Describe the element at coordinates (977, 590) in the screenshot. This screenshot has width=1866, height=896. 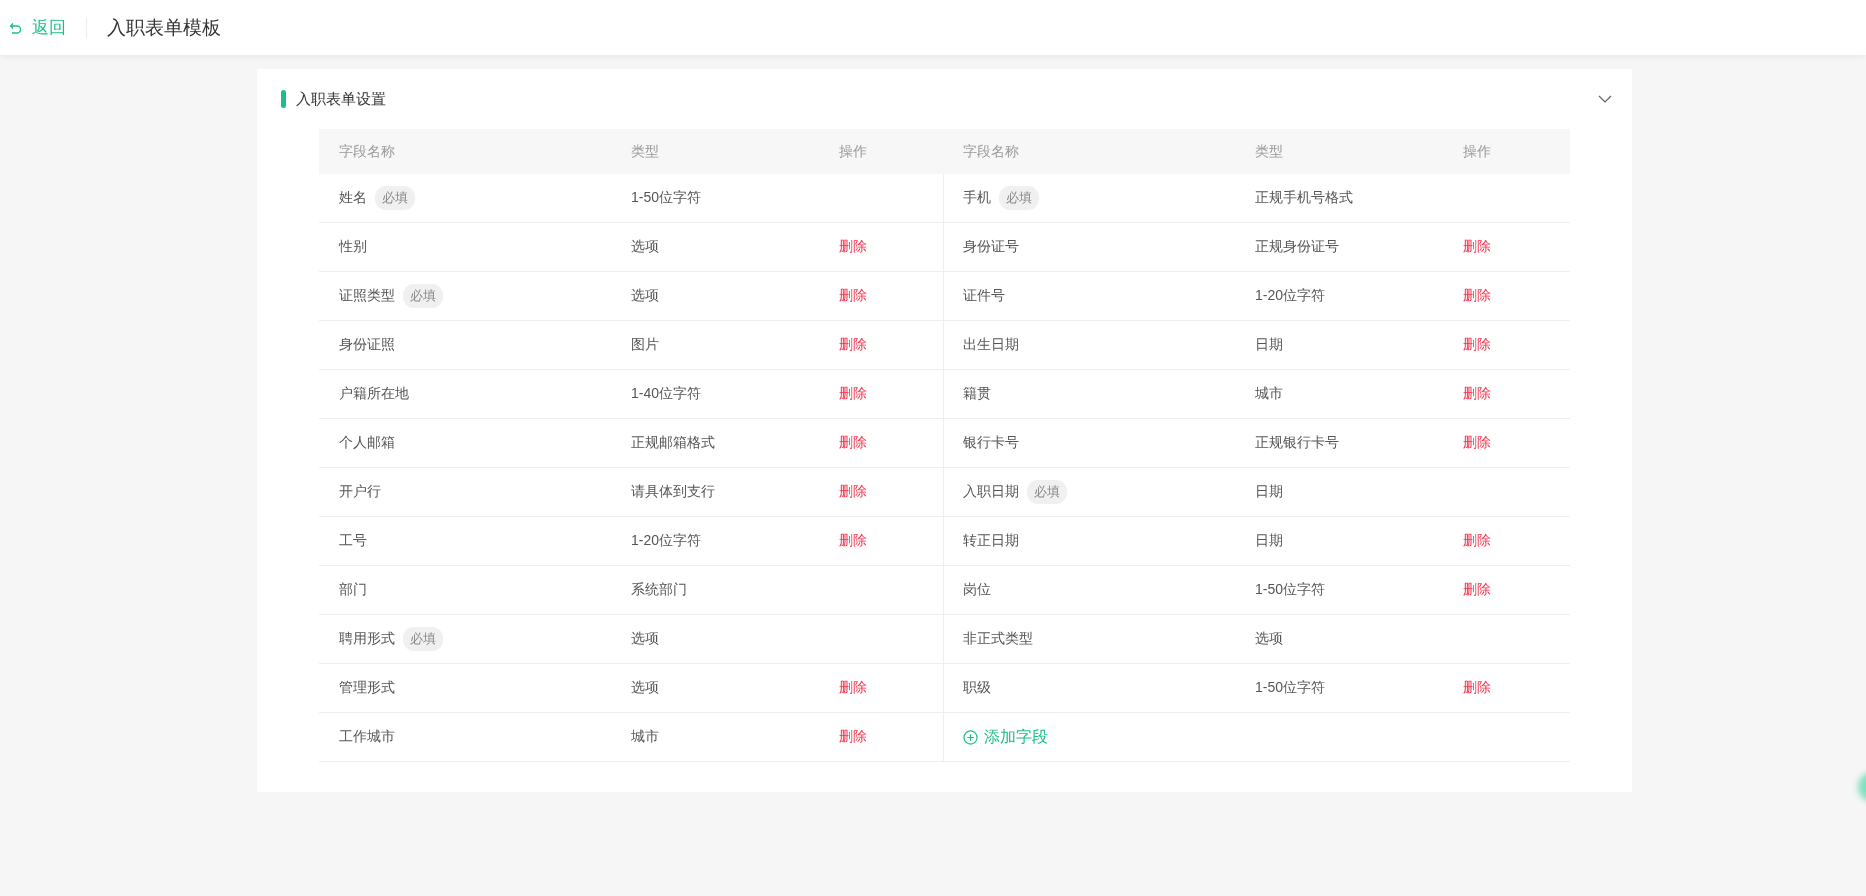
I see `field-name: 岗位` at that location.